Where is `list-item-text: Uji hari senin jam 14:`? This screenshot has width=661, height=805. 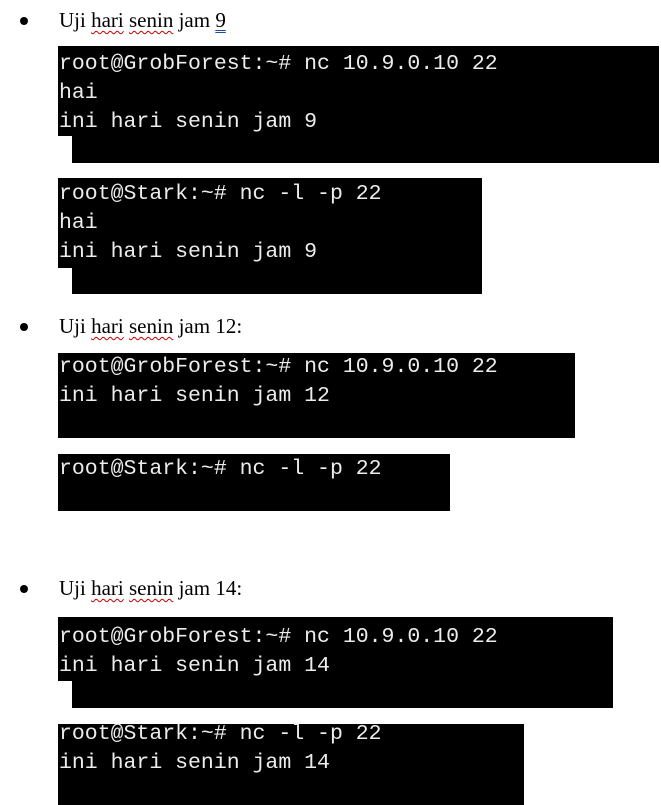
list-item-text: Uji hari senin jam 14: is located at coordinates (151, 588).